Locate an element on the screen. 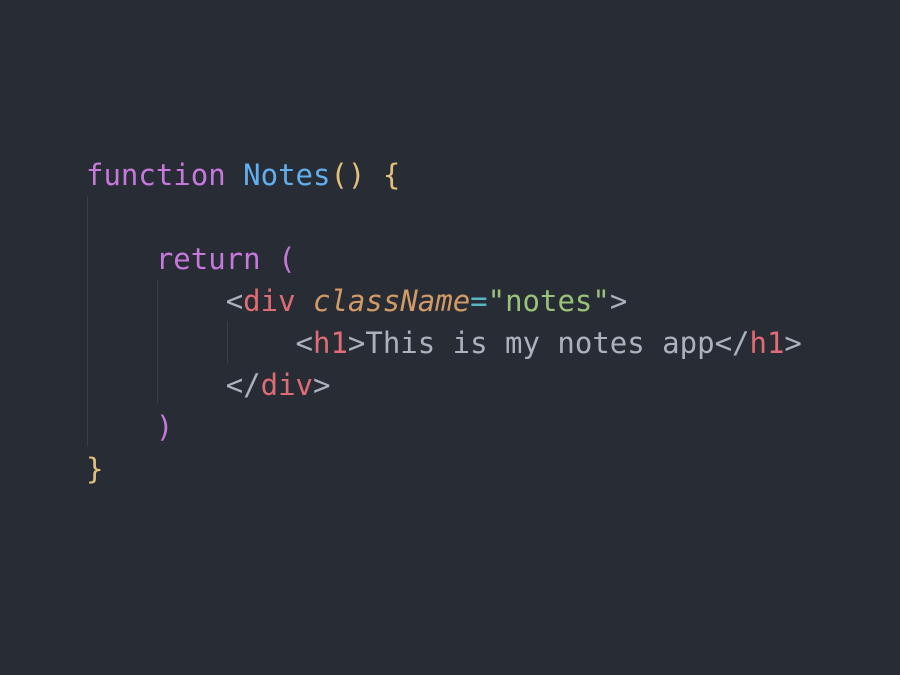 Image resolution: width=900 pixels, height=675 pixels. code-line-1: function Notes() { is located at coordinates (243, 175).